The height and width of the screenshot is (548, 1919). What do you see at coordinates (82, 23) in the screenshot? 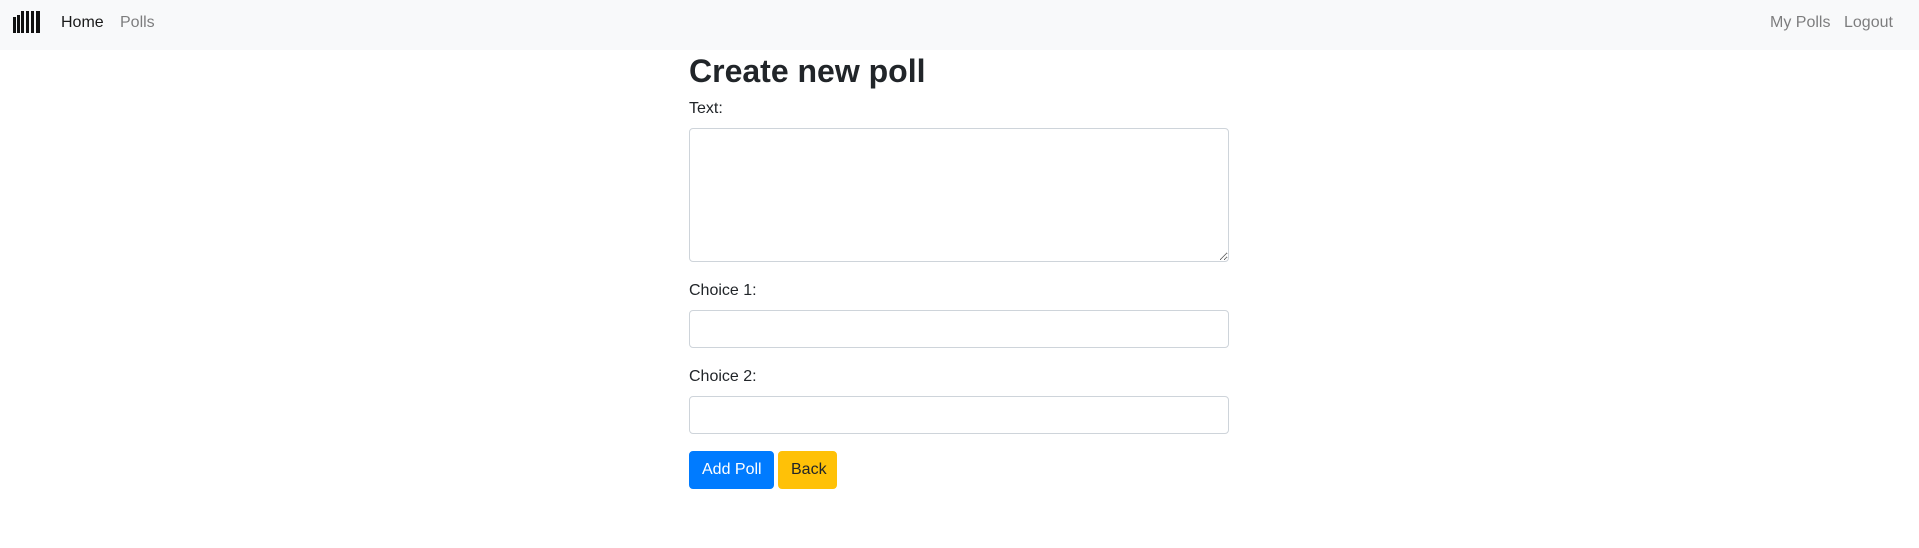
I see `nav-link-home: Home` at bounding box center [82, 23].